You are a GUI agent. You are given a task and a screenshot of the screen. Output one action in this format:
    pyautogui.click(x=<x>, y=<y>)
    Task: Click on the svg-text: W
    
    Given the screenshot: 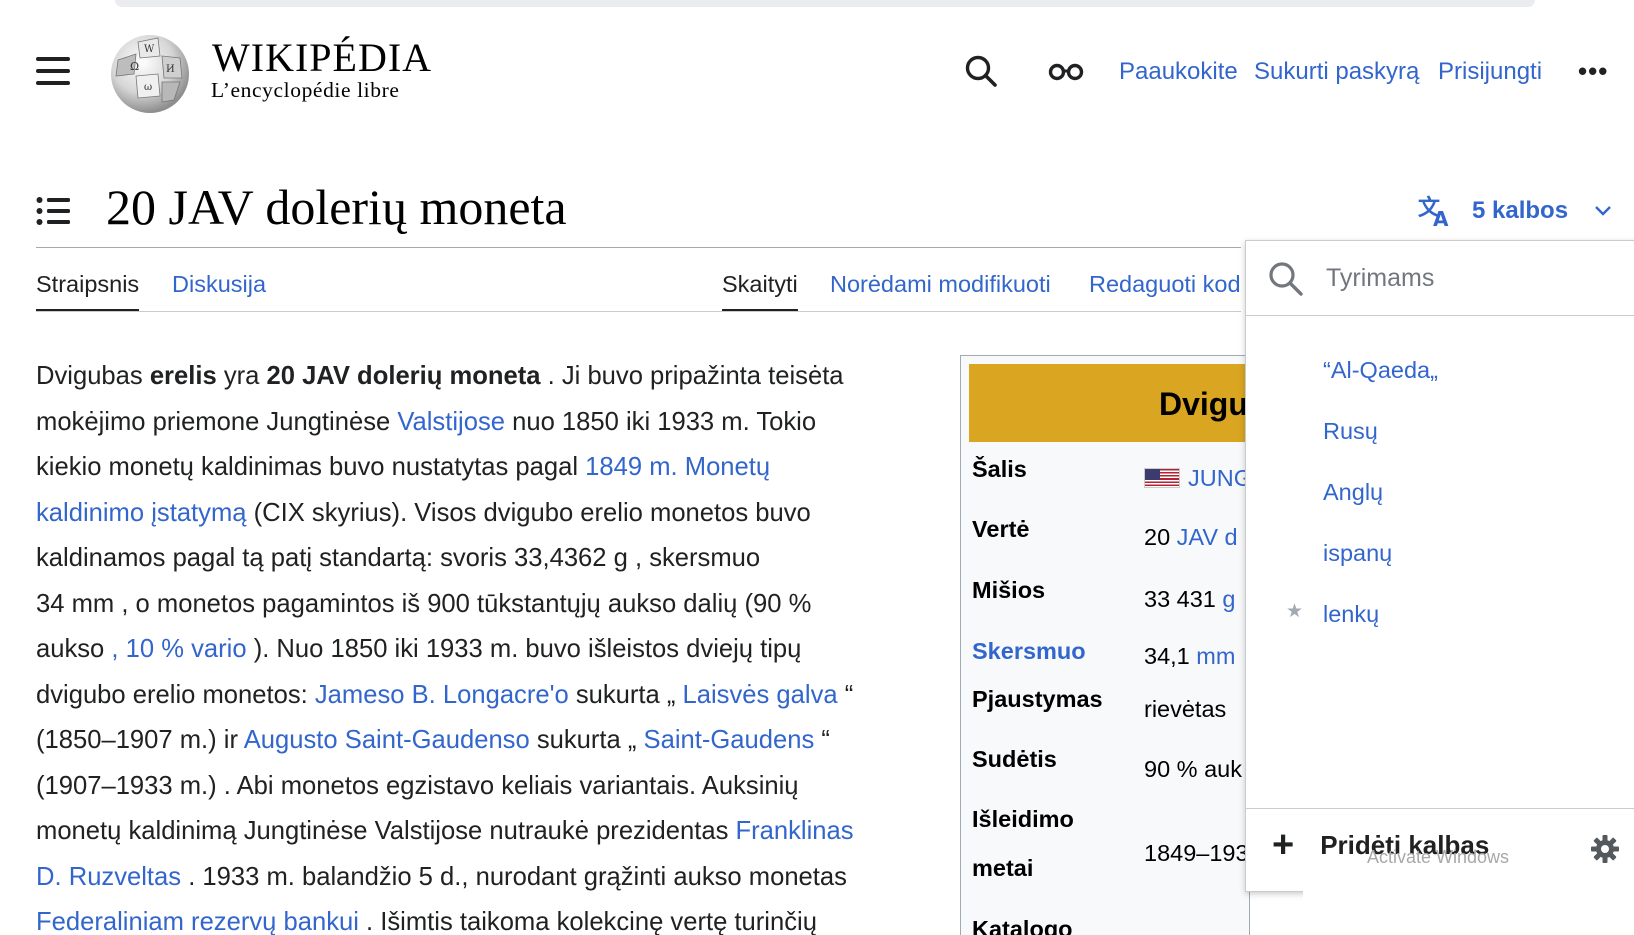 What is the action you would take?
    pyautogui.click(x=149, y=49)
    